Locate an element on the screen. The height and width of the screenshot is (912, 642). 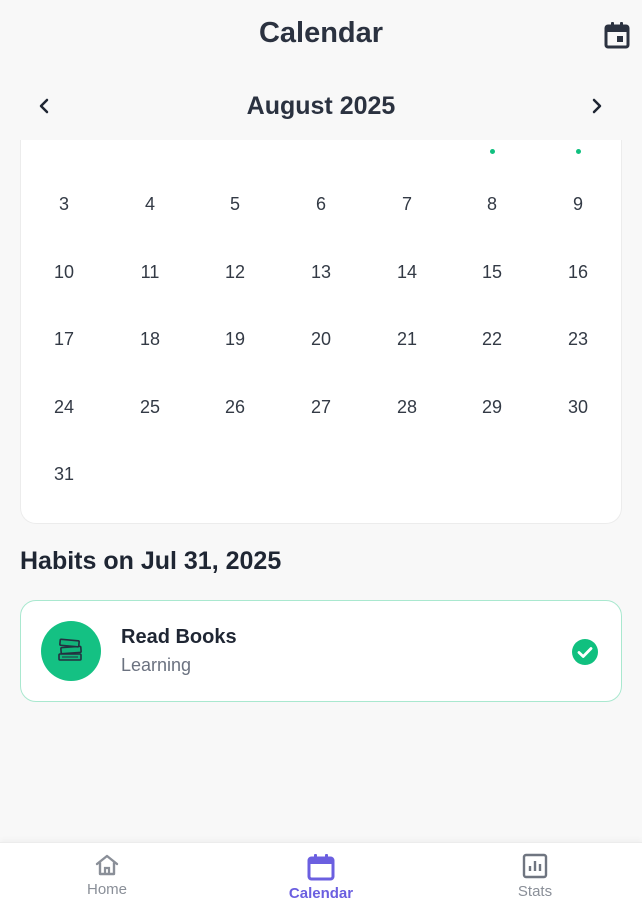
habit-avatar is located at coordinates (71, 651).